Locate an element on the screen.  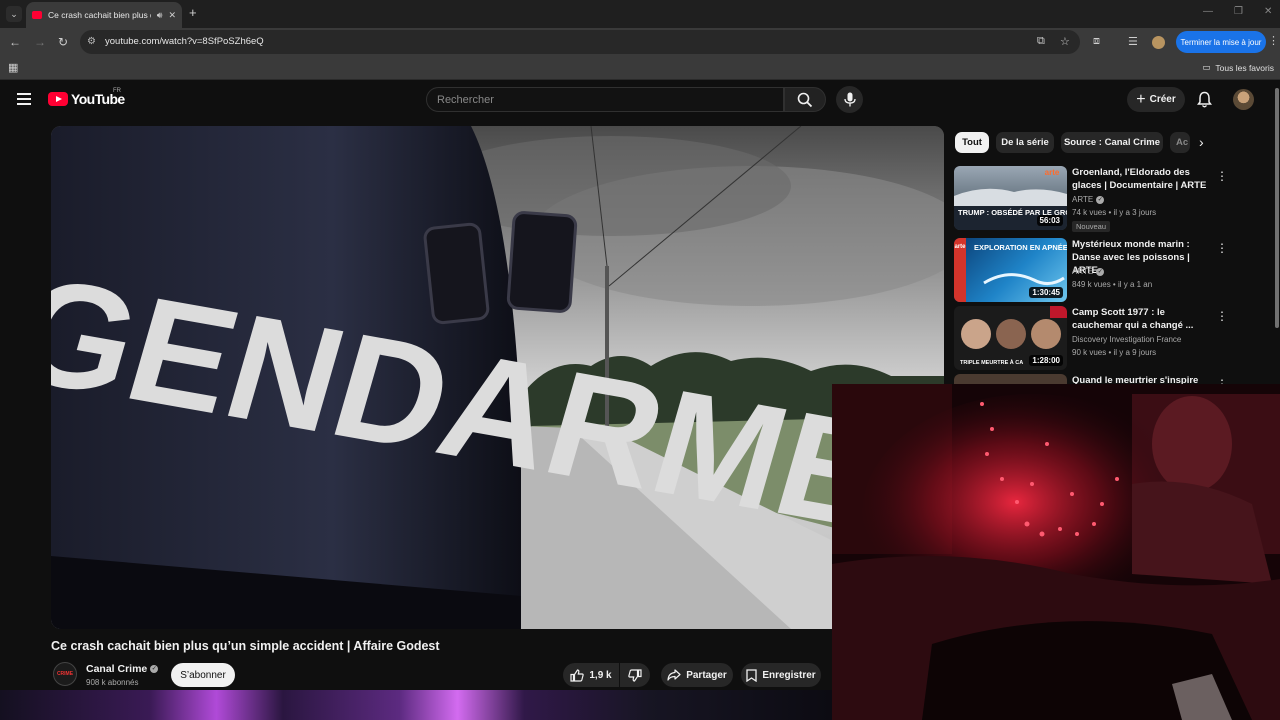
install-app-icon: ⧉ is located at coordinates (1041, 41).